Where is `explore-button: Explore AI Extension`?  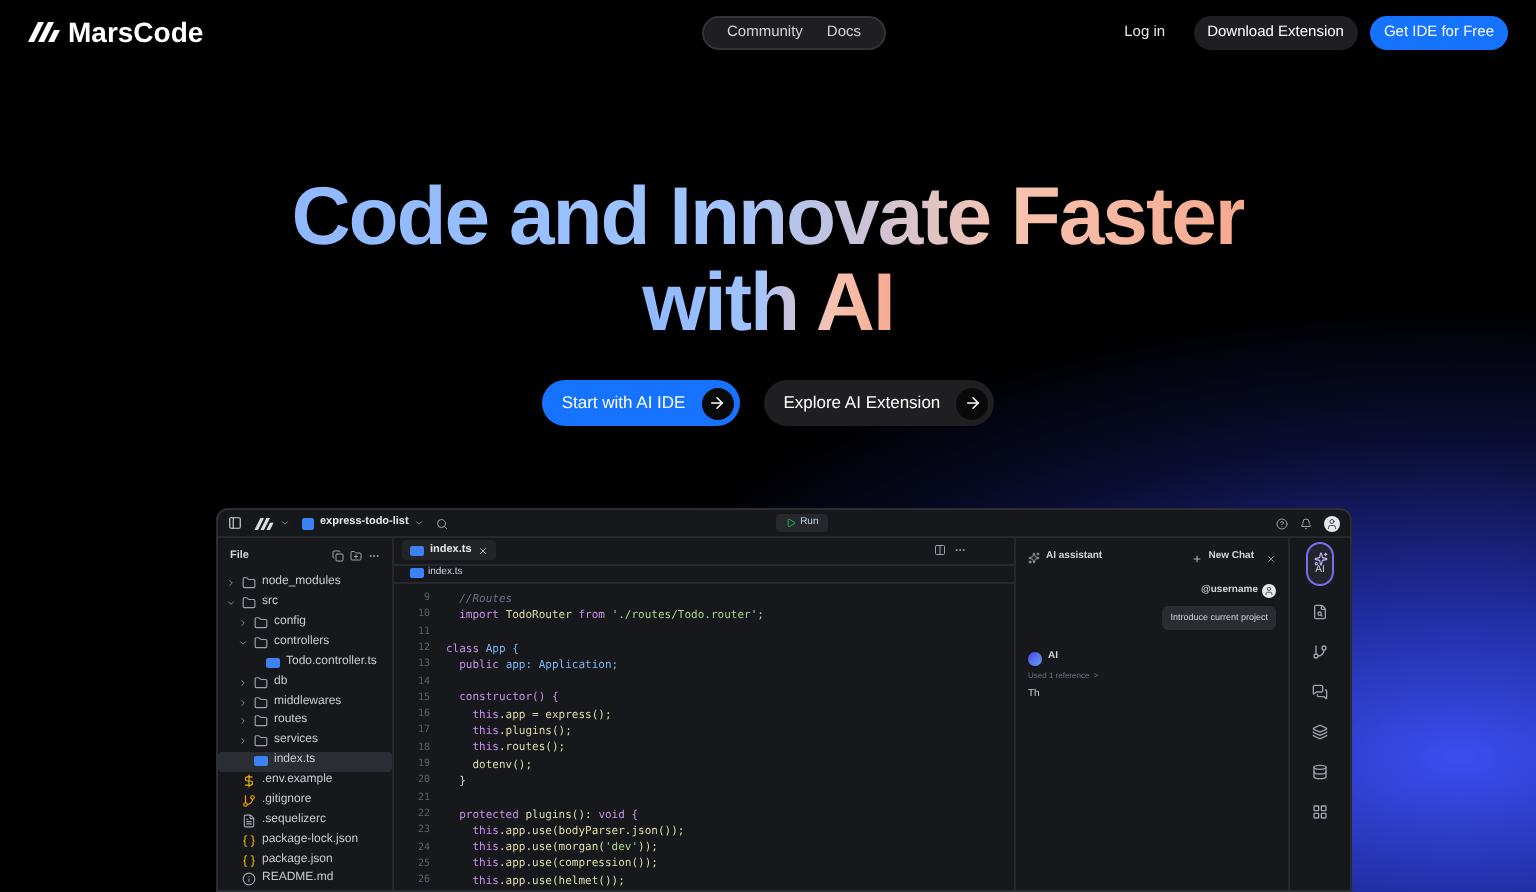 explore-button: Explore AI Extension is located at coordinates (879, 403).